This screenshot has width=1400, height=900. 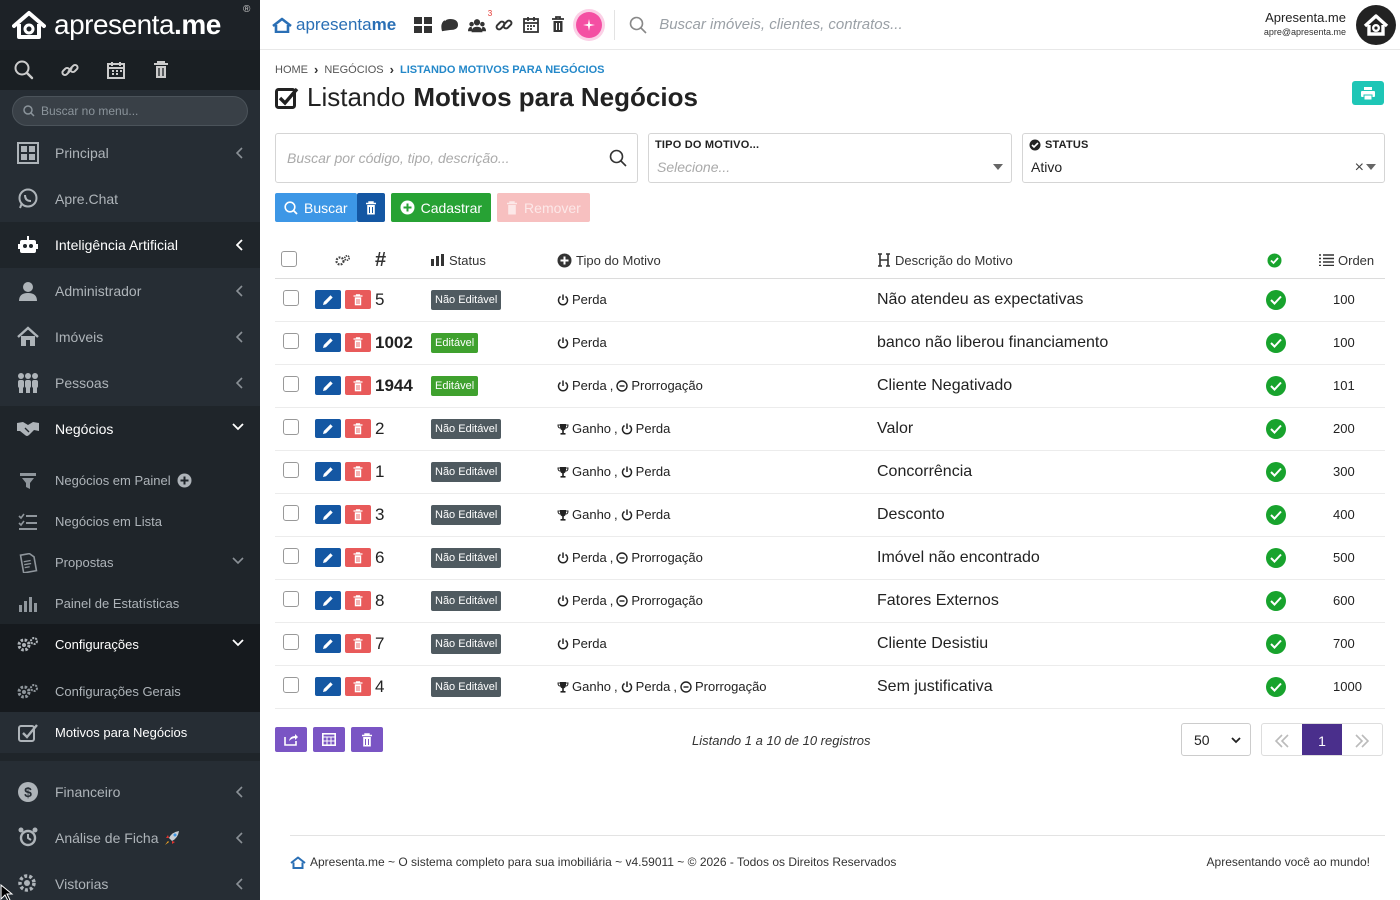 I want to click on sidebar-item-imoveis: Imóveis, so click(x=130, y=337).